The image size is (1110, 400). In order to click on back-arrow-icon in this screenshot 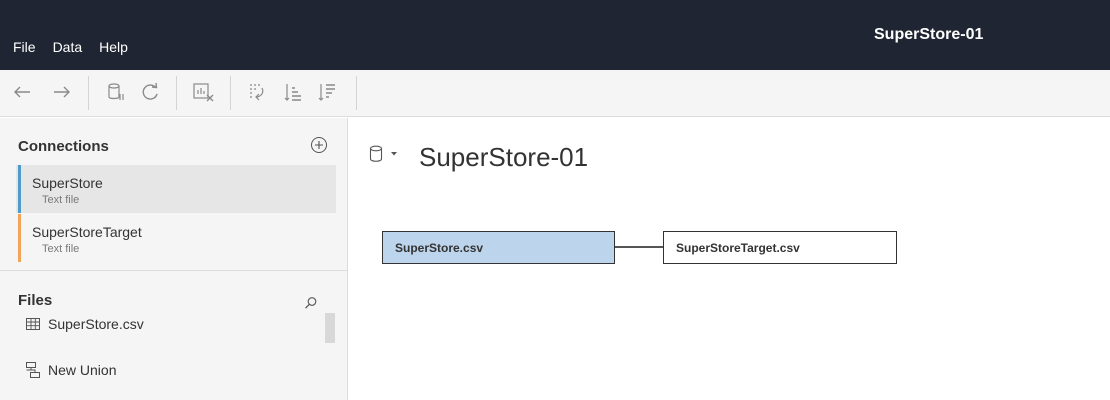, I will do `click(22, 92)`.